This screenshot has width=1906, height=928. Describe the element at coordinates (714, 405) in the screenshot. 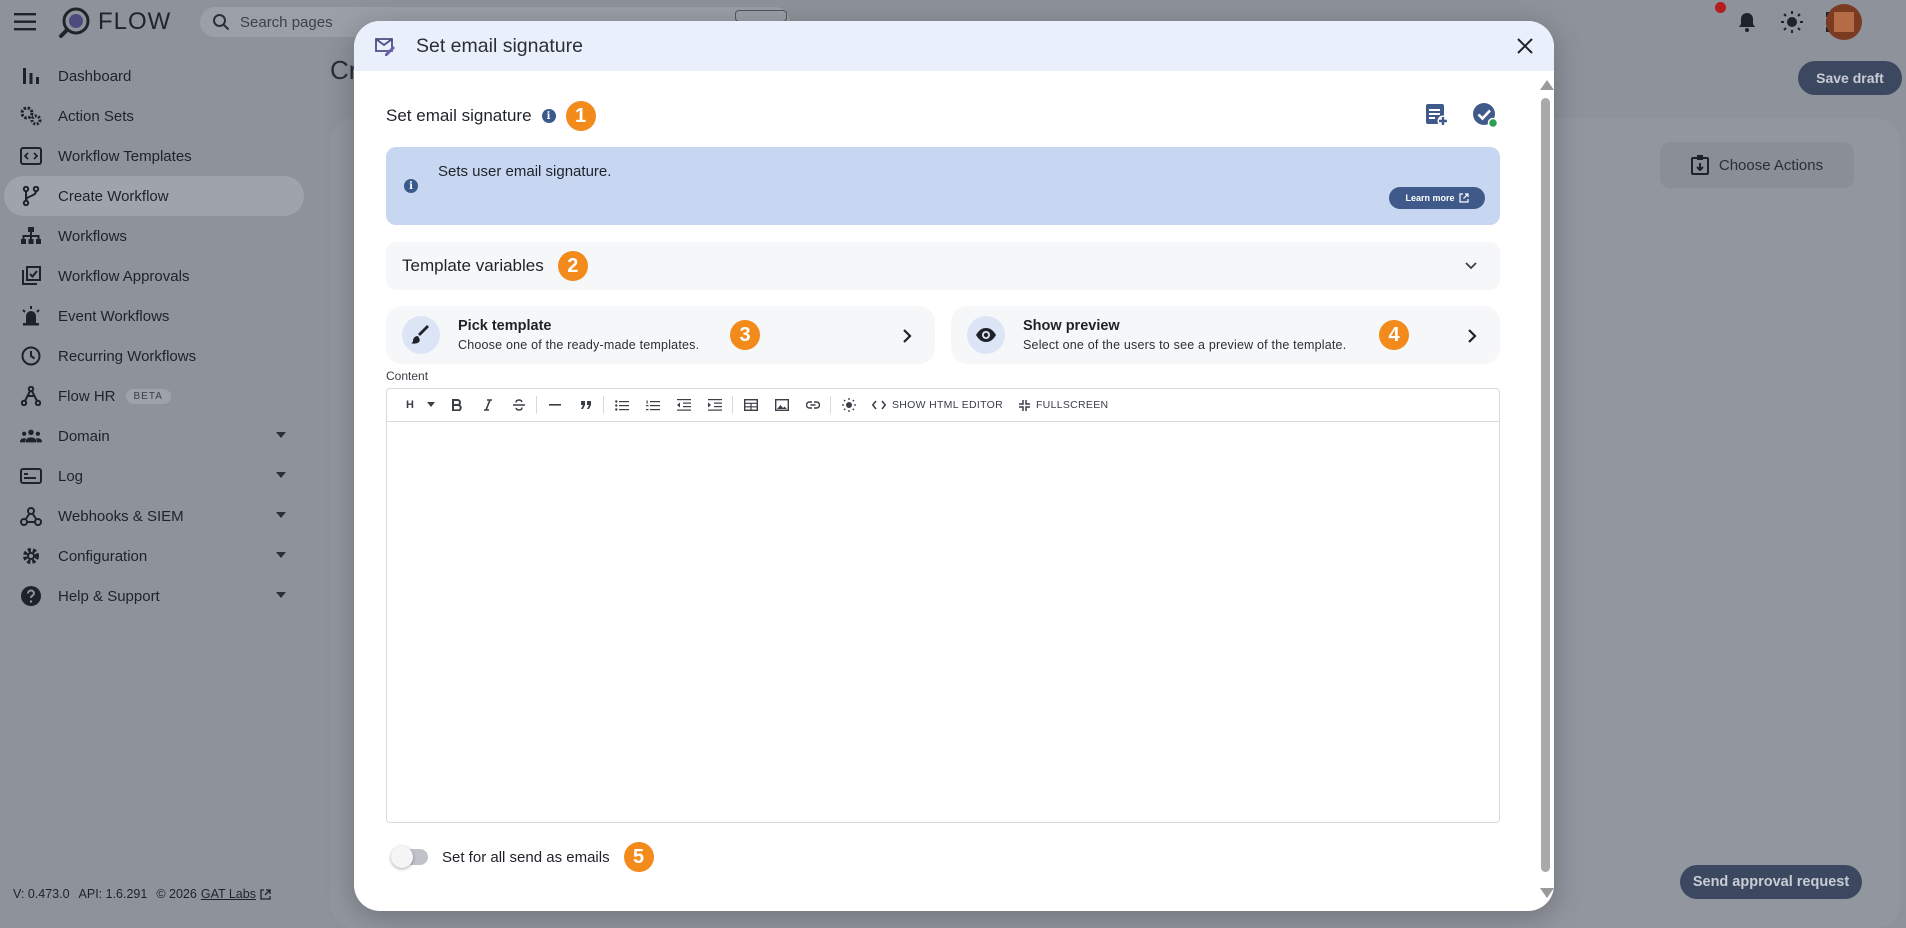

I see `indent-button` at that location.